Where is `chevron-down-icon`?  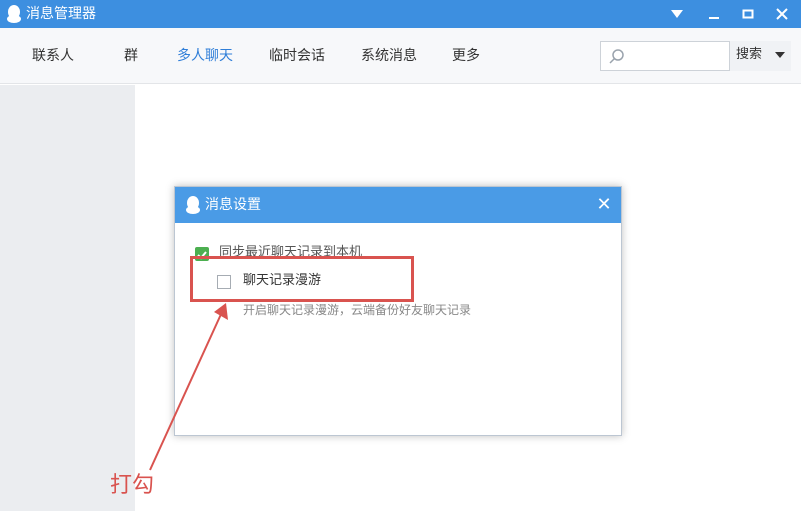
chevron-down-icon is located at coordinates (780, 55).